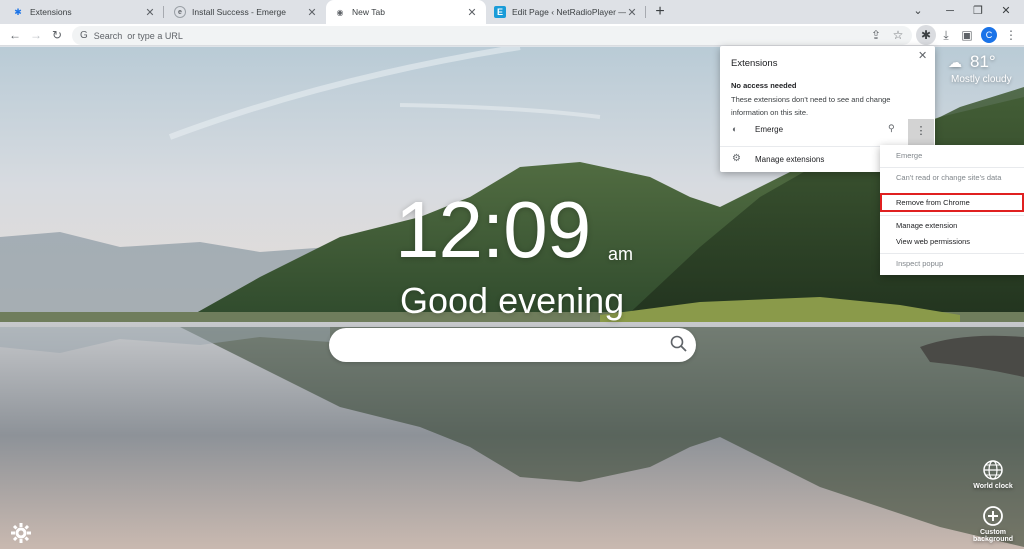  Describe the element at coordinates (981, 79) in the screenshot. I see `weather-condition: Mostly cloudy` at that location.